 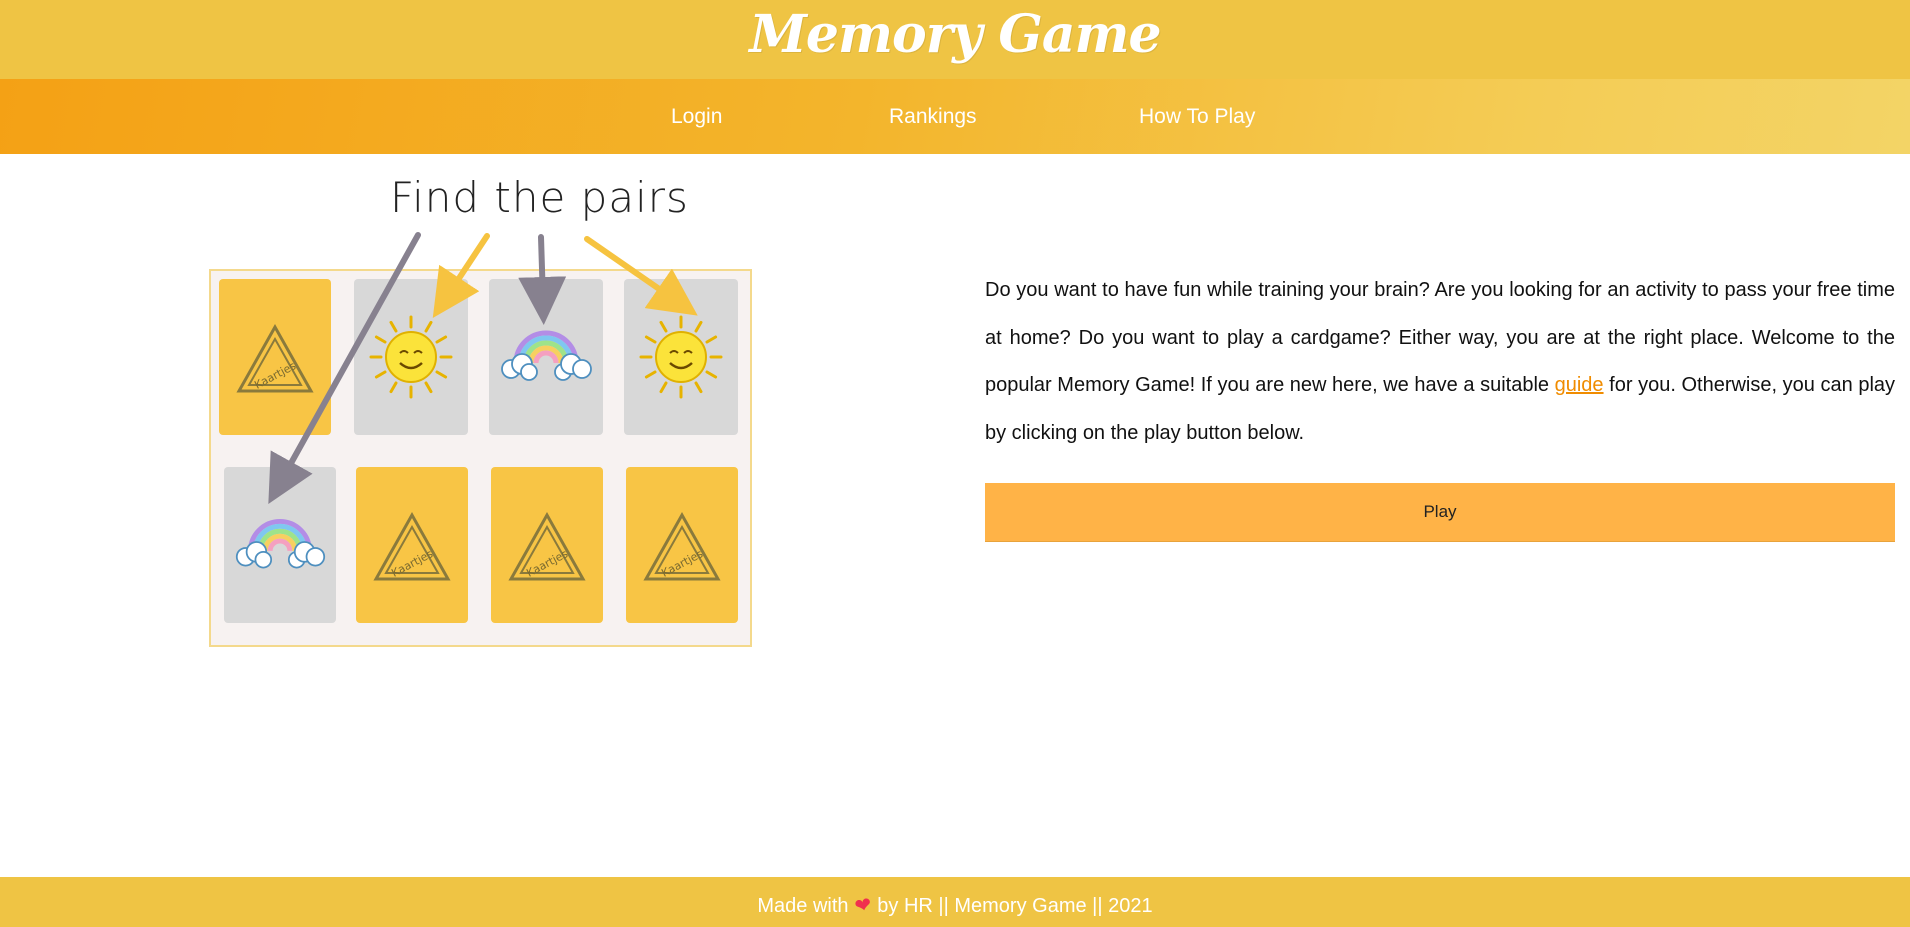 I want to click on nav-login-link: Login, so click(x=696, y=117).